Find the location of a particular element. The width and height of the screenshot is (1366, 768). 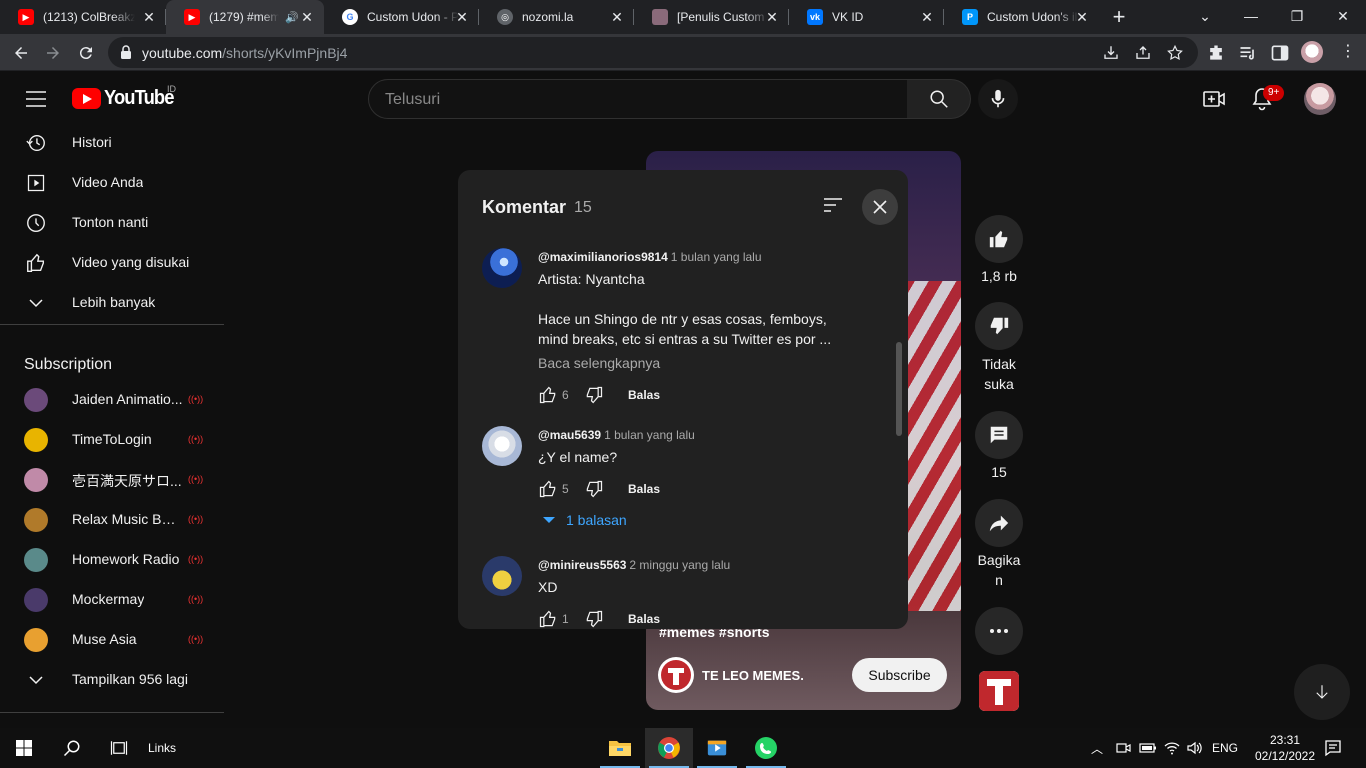

next-short-button is located at coordinates (1322, 692).